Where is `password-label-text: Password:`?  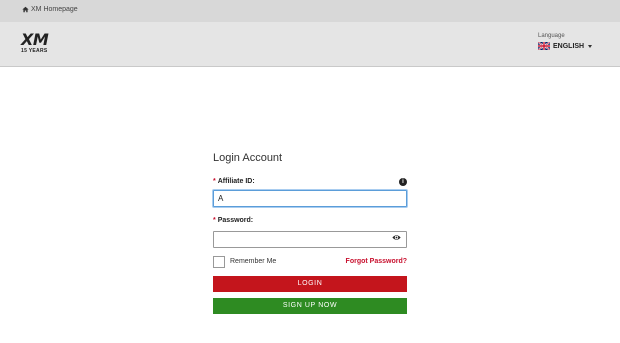
password-label-text: Password: is located at coordinates (235, 220).